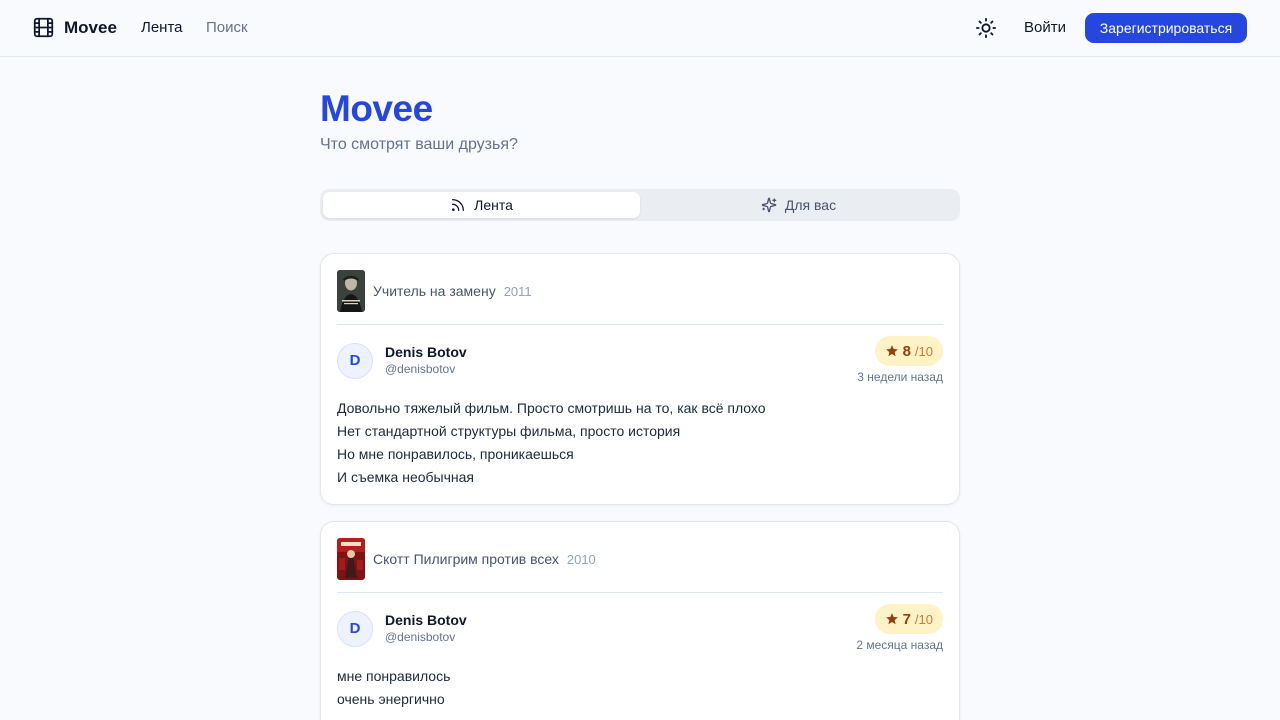 The image size is (1280, 720). I want to click on movie-year: 2010, so click(581, 559).